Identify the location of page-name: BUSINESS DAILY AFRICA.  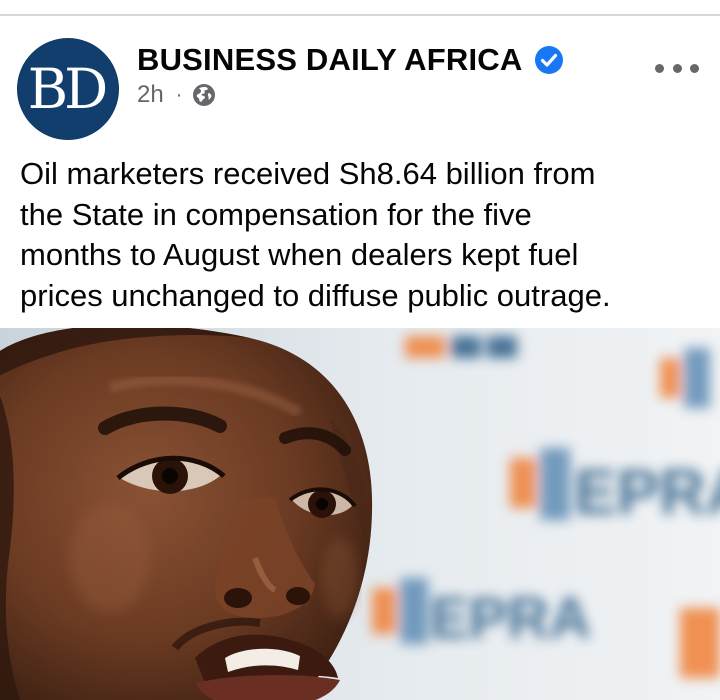
(329, 60).